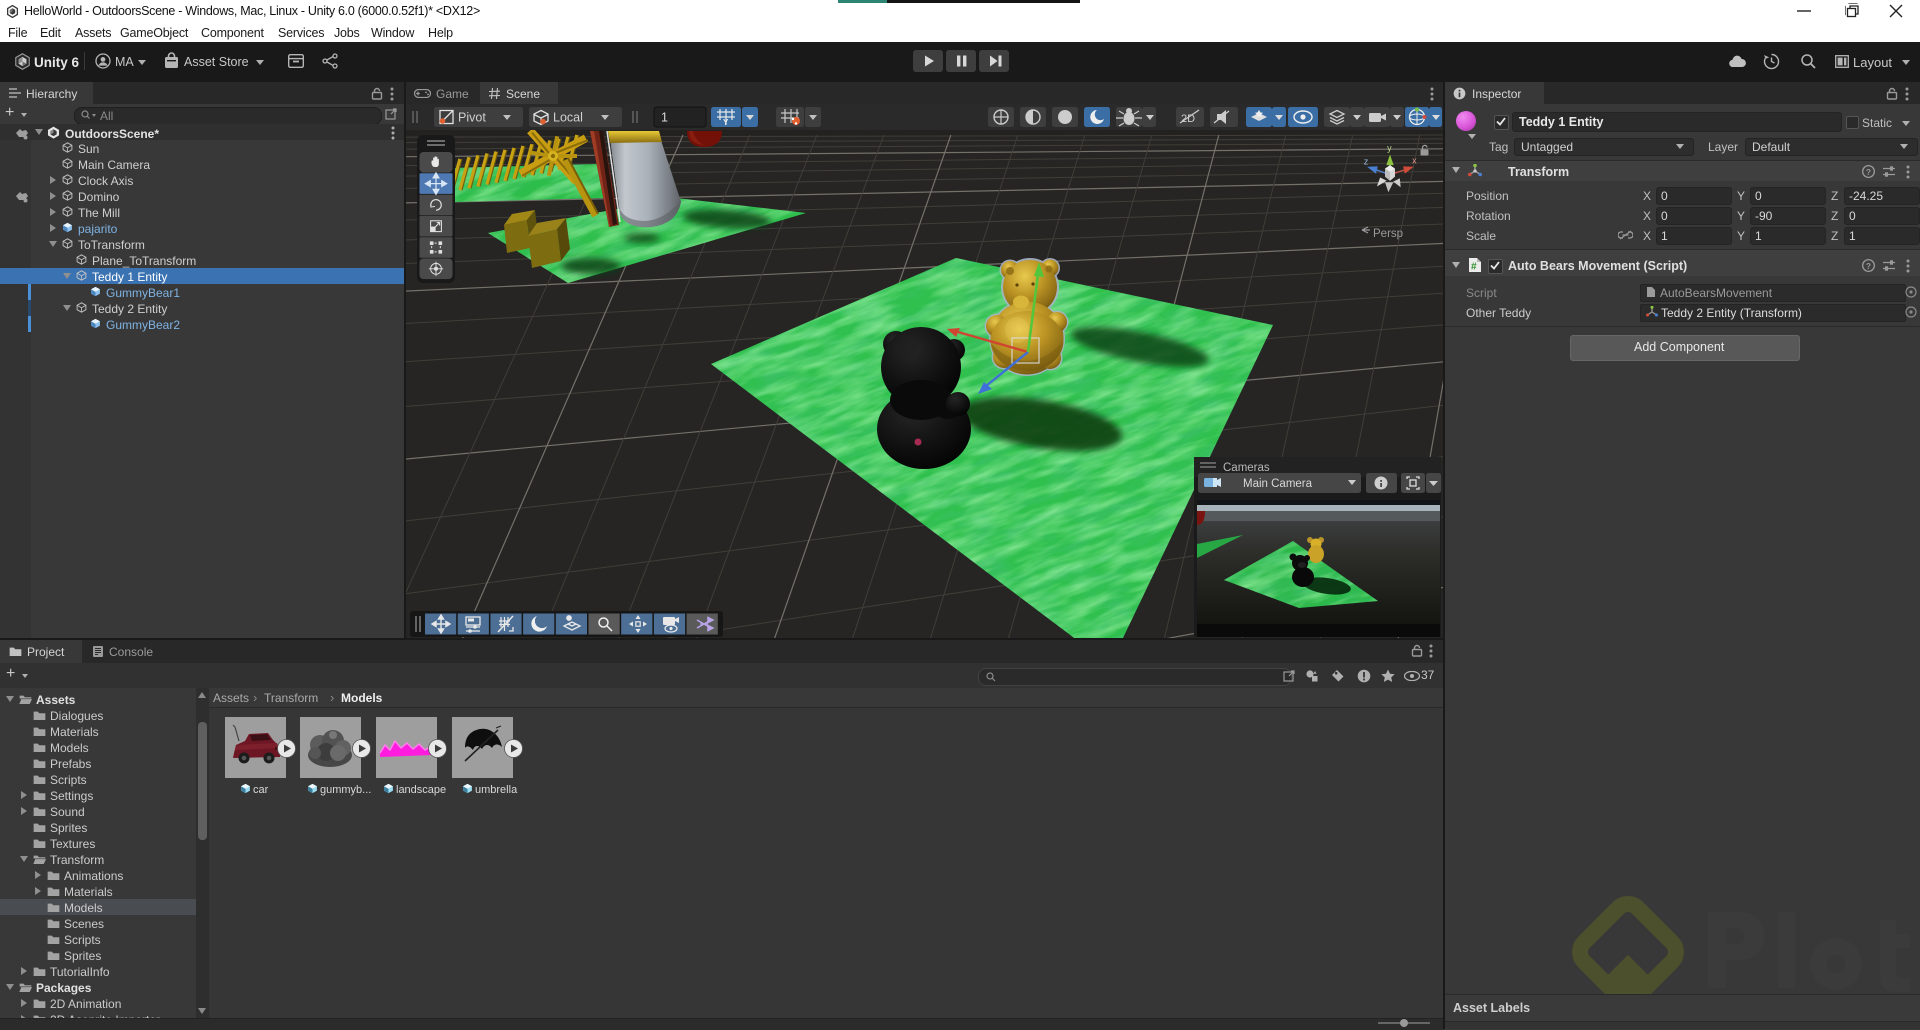 This screenshot has height=1030, width=1920. Describe the element at coordinates (1388, 234) in the screenshot. I see `svg-text: Persp` at that location.